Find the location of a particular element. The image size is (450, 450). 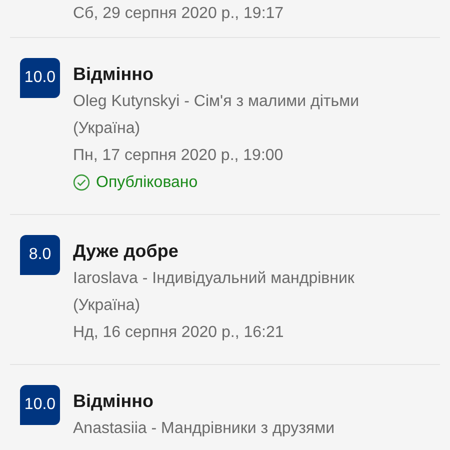

check-circle-icon is located at coordinates (81, 182).